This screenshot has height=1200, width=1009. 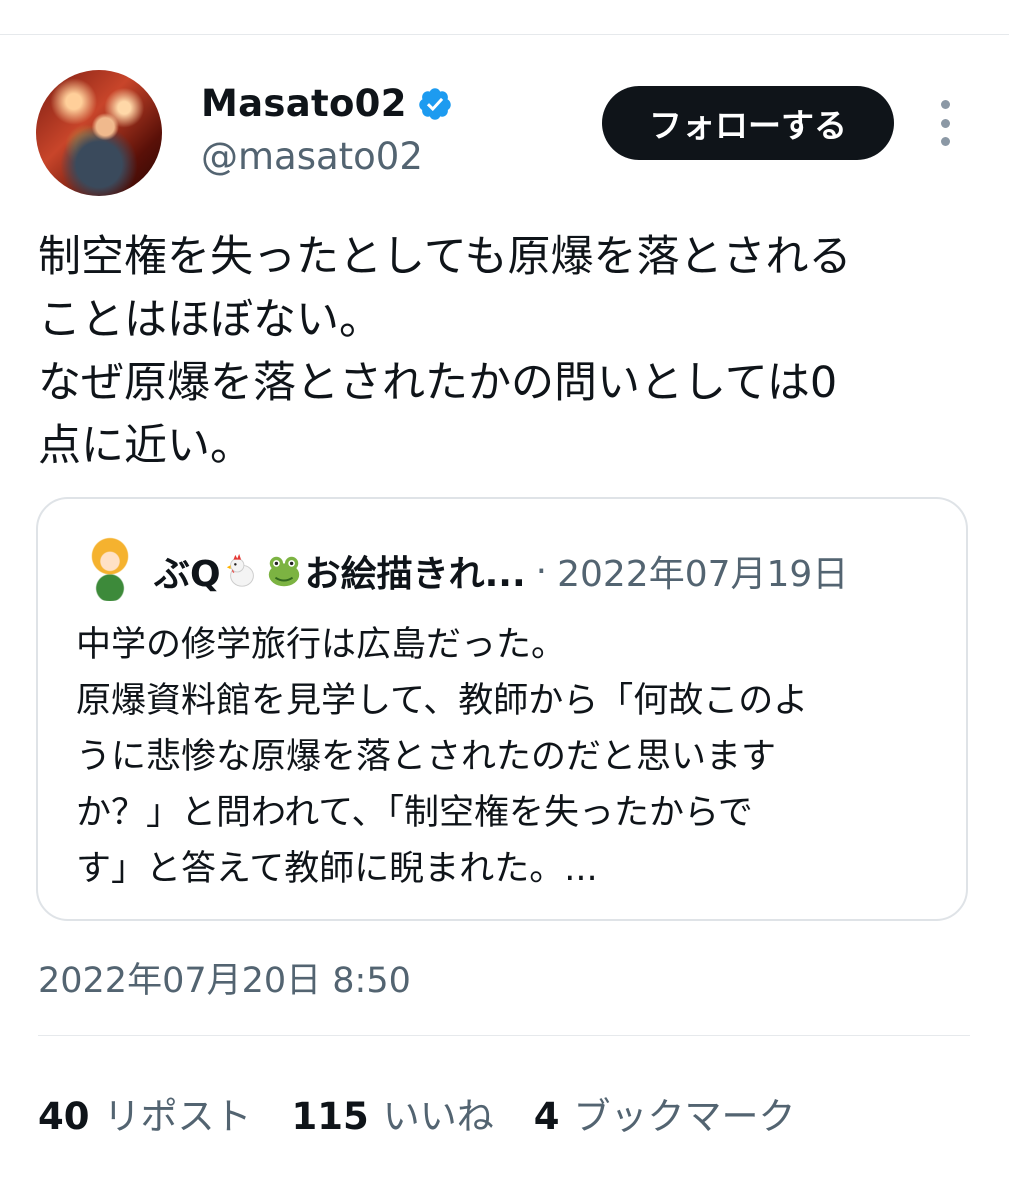 I want to click on frog-icon, so click(x=283, y=571).